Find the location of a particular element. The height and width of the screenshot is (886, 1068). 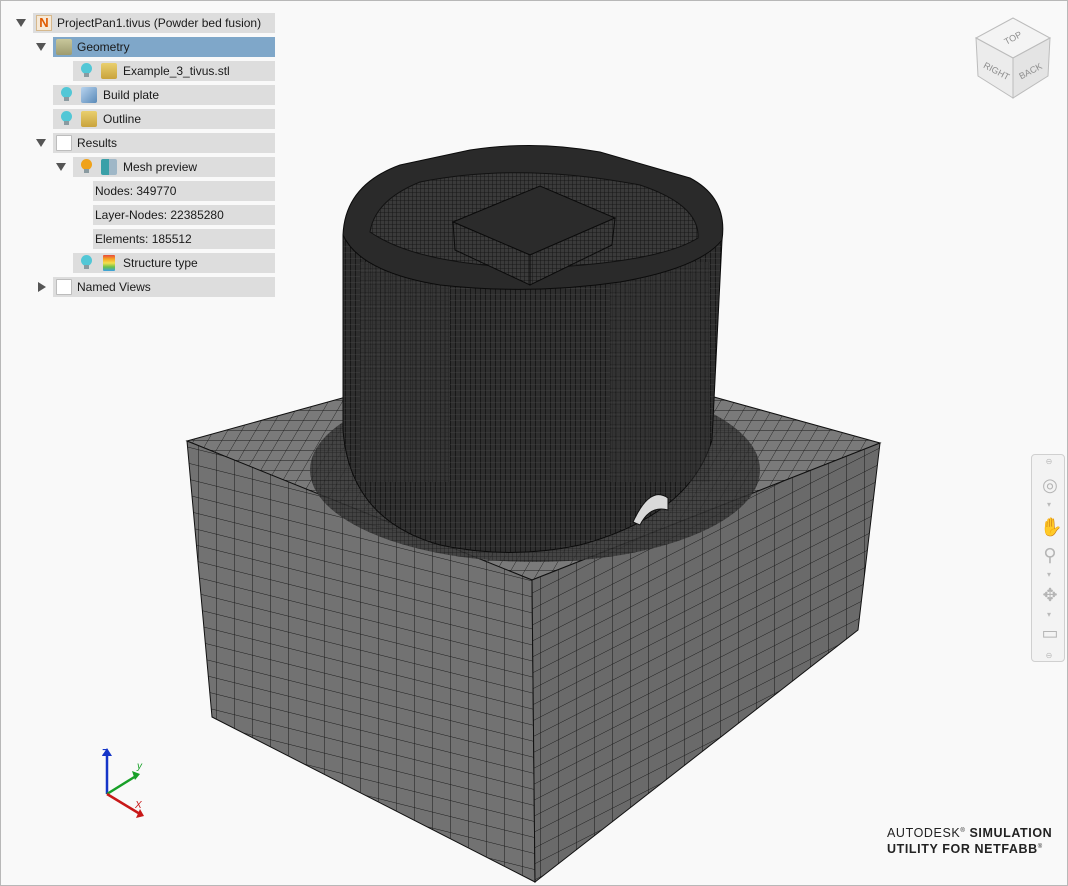

axis-triad: Z y X is located at coordinates (123, 783).